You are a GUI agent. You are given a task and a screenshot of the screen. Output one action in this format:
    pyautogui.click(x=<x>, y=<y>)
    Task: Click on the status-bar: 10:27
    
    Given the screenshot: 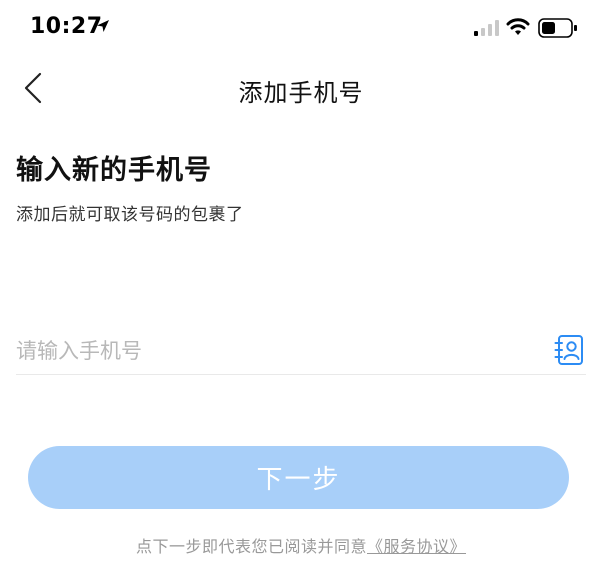 What is the action you would take?
    pyautogui.click(x=301, y=28)
    